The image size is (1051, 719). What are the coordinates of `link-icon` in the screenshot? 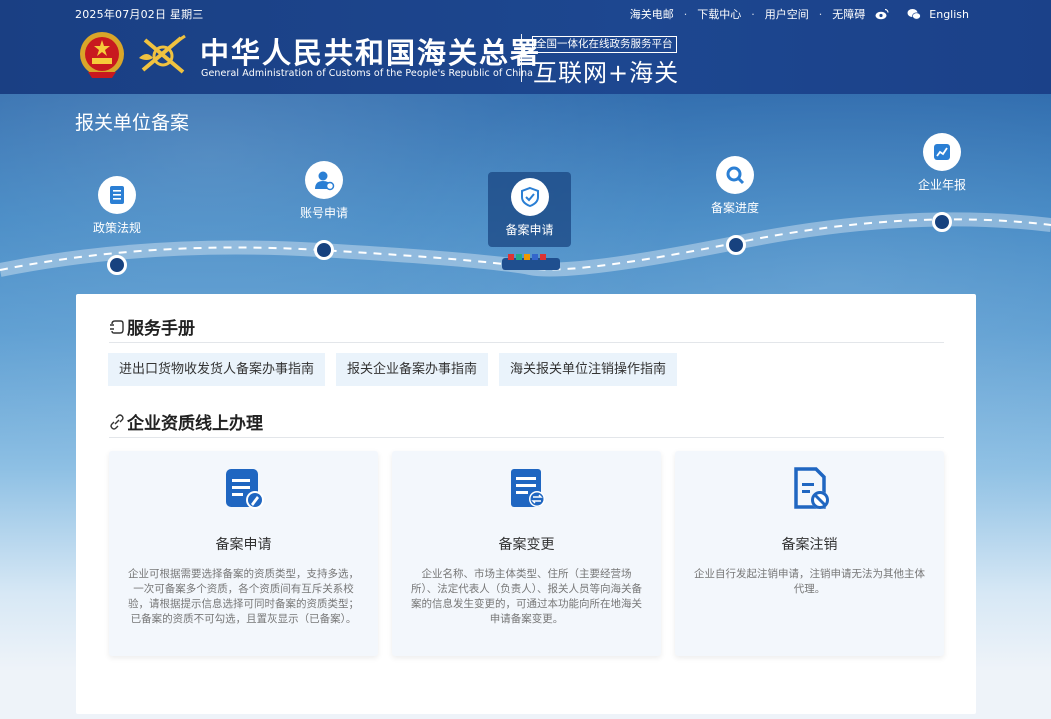 It's located at (117, 422).